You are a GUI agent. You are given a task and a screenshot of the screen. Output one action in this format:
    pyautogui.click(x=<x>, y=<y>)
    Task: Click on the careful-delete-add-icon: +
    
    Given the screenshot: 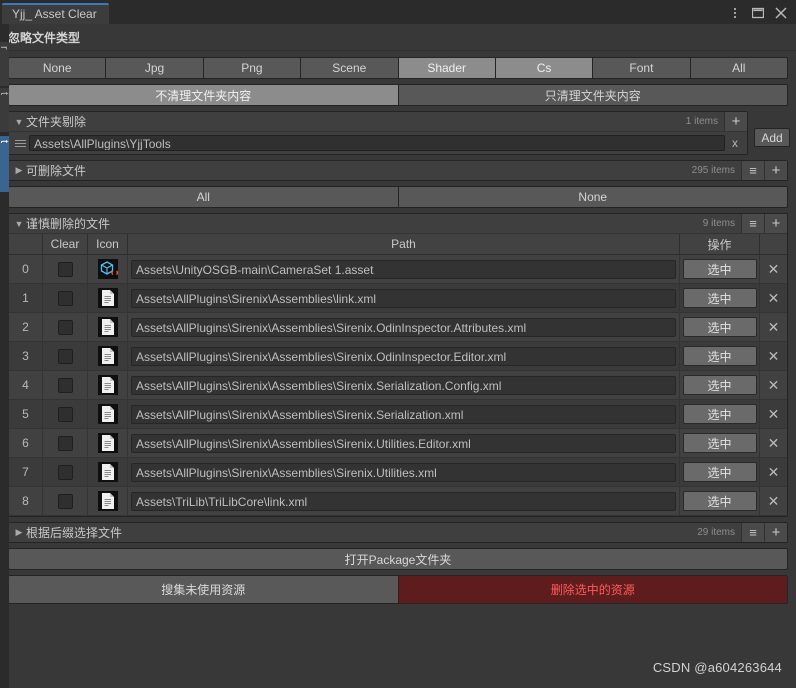 What is the action you would take?
    pyautogui.click(x=775, y=223)
    